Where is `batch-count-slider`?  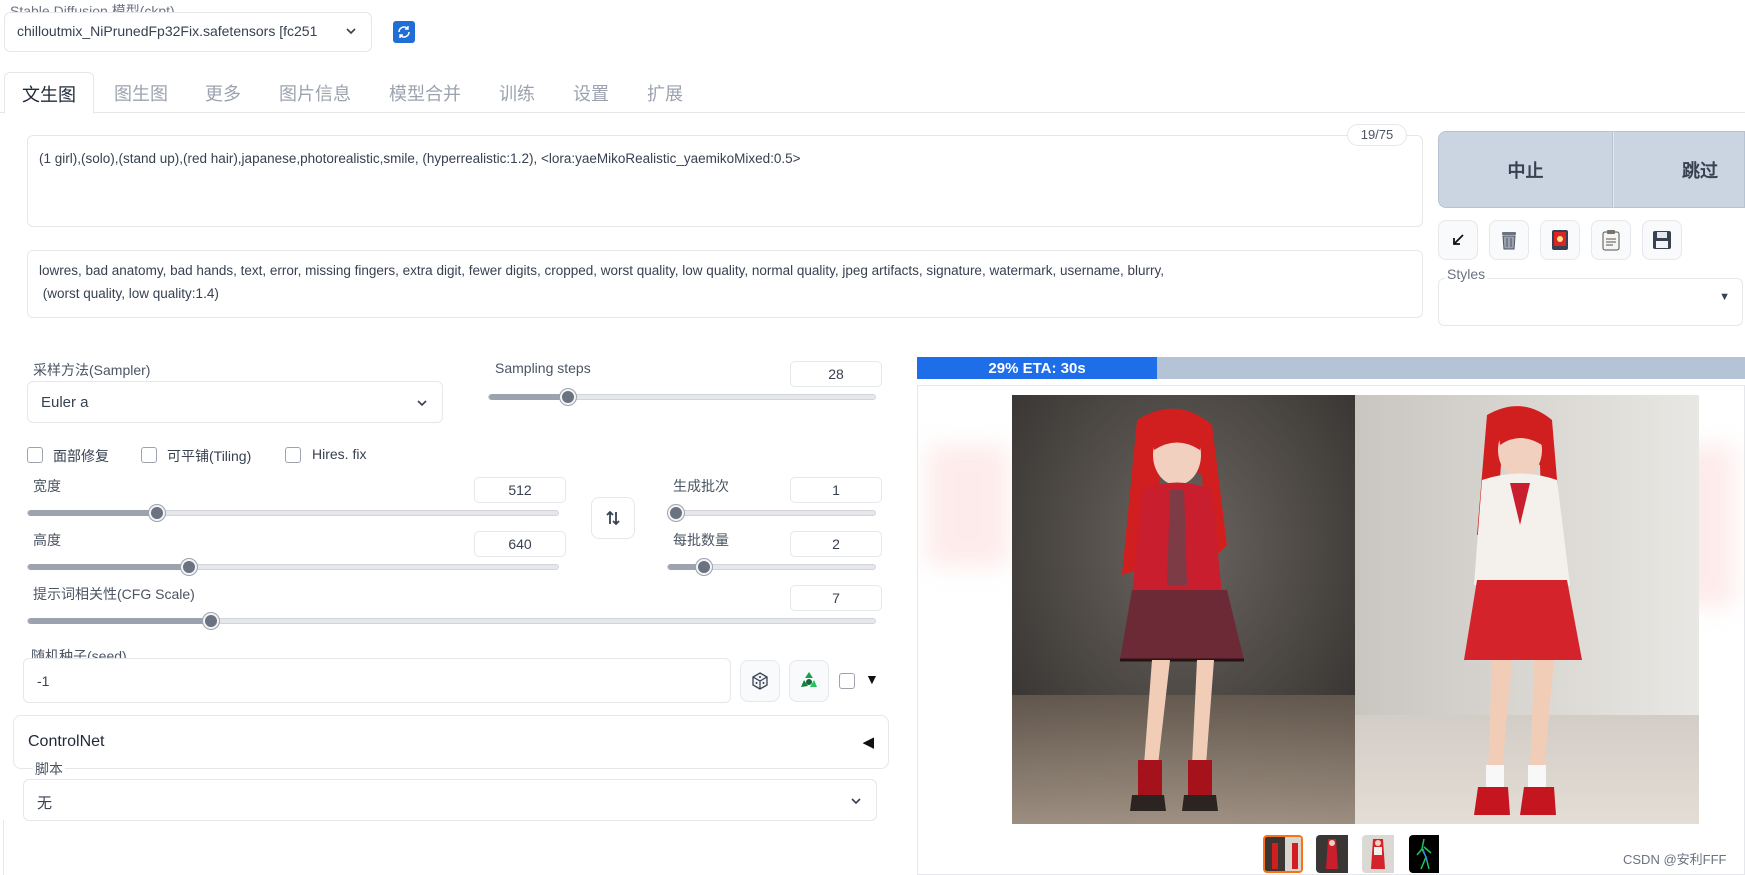 batch-count-slider is located at coordinates (771, 513).